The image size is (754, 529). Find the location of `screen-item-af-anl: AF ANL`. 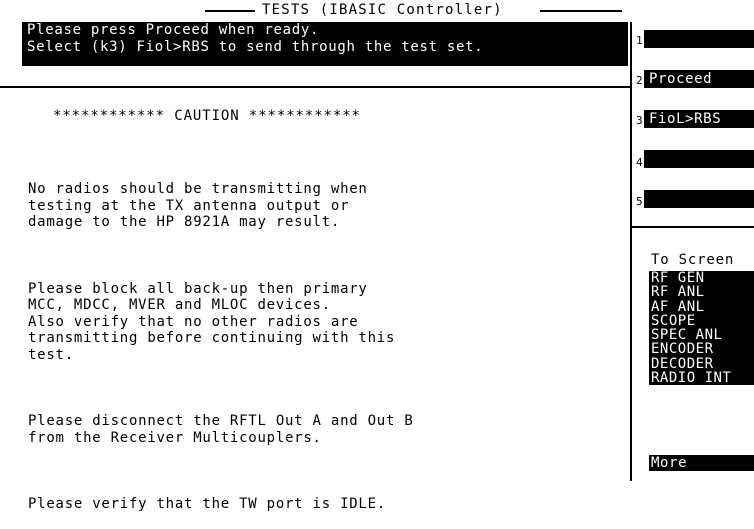

screen-item-af-anl: AF ANL is located at coordinates (701, 306).